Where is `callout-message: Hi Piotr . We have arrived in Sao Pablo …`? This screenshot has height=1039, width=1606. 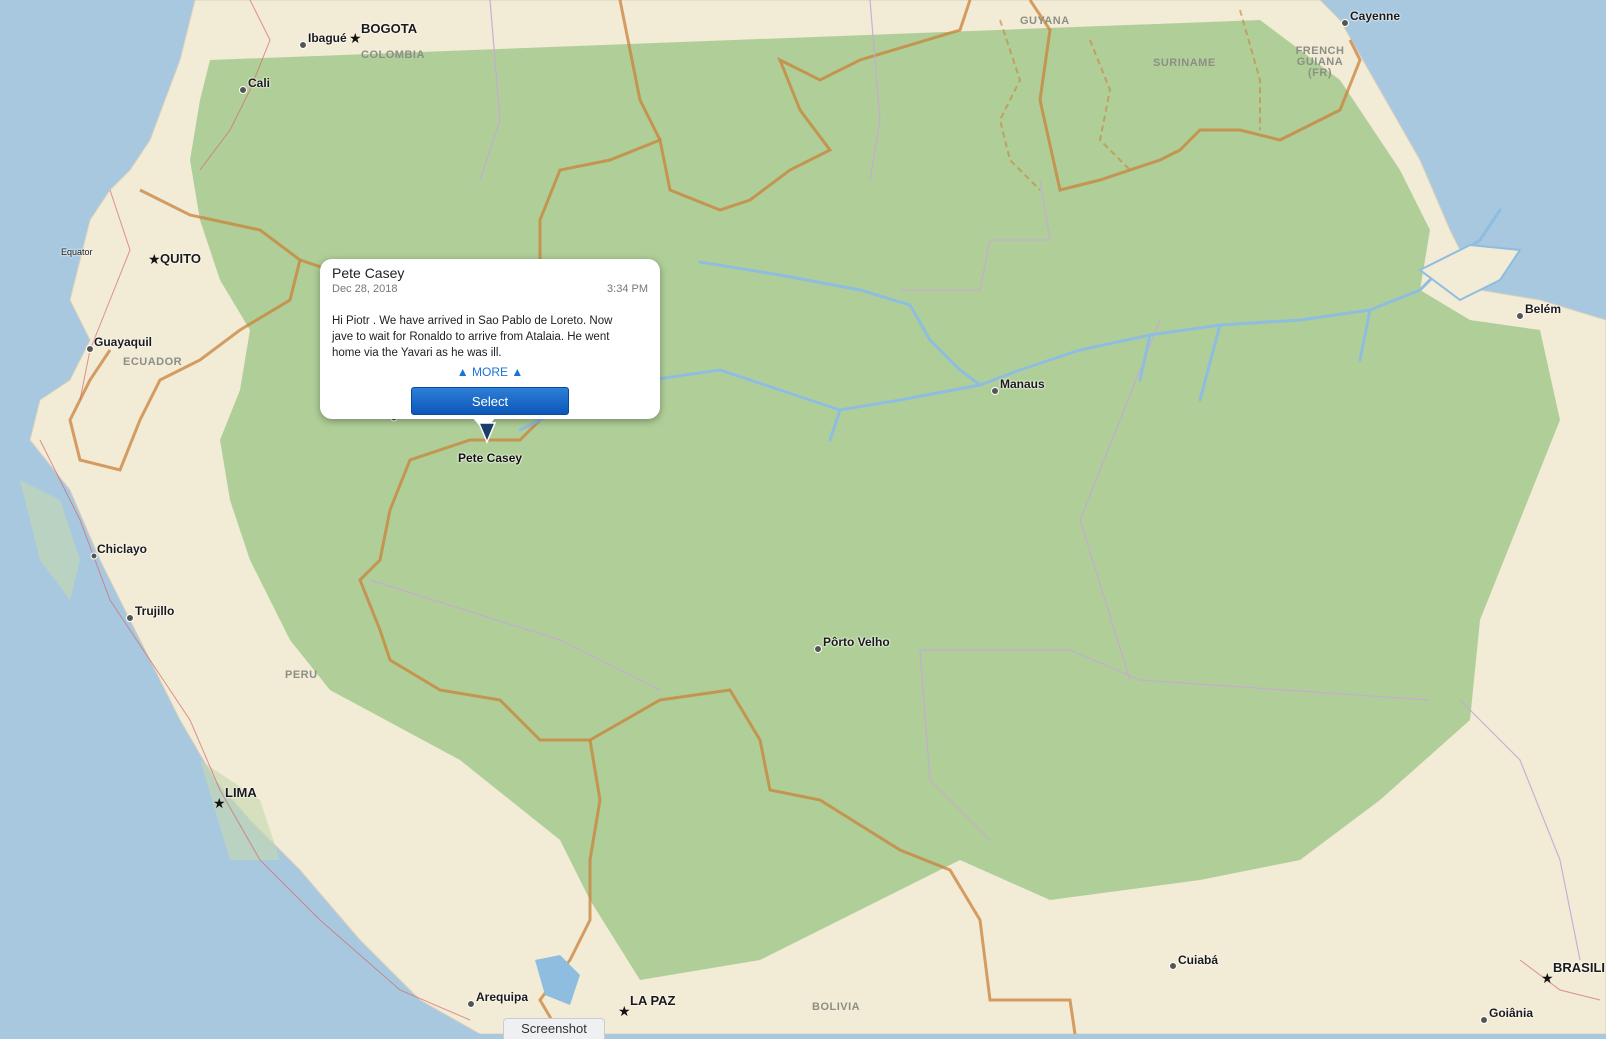
callout-message: Hi Piotr . We have arrived in Sao Pablo … is located at coordinates (472, 337).